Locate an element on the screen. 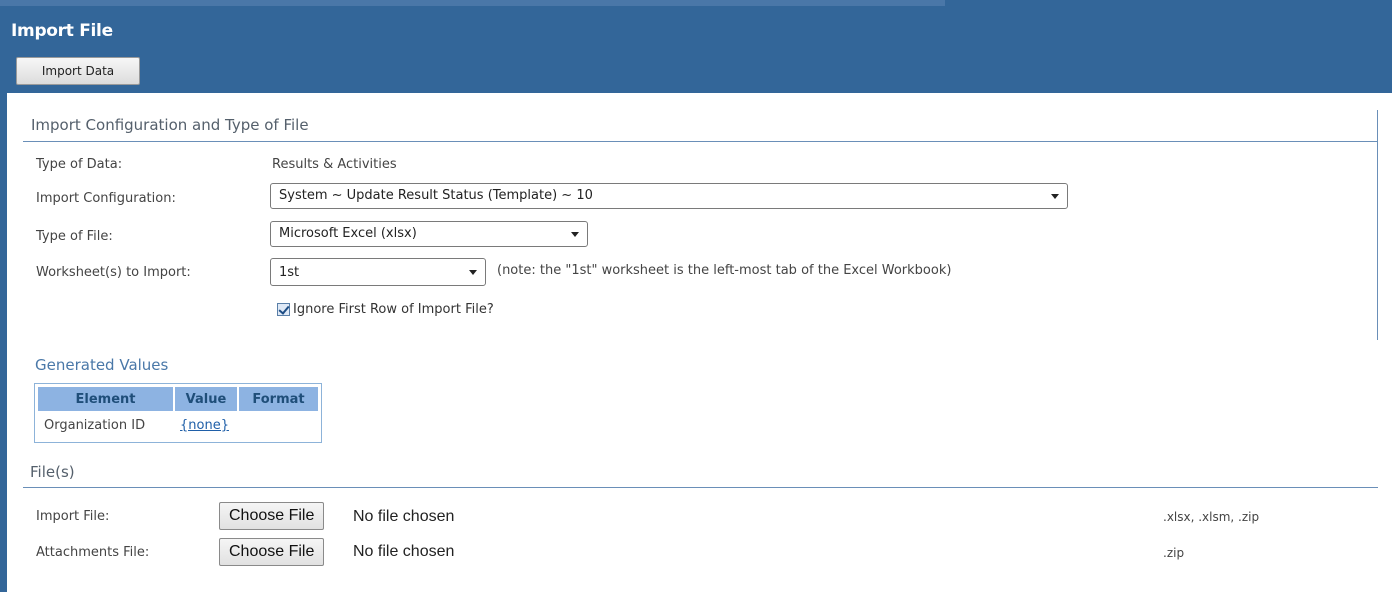 This screenshot has height=592, width=1392. window-top-accent is located at coordinates (472, 3).